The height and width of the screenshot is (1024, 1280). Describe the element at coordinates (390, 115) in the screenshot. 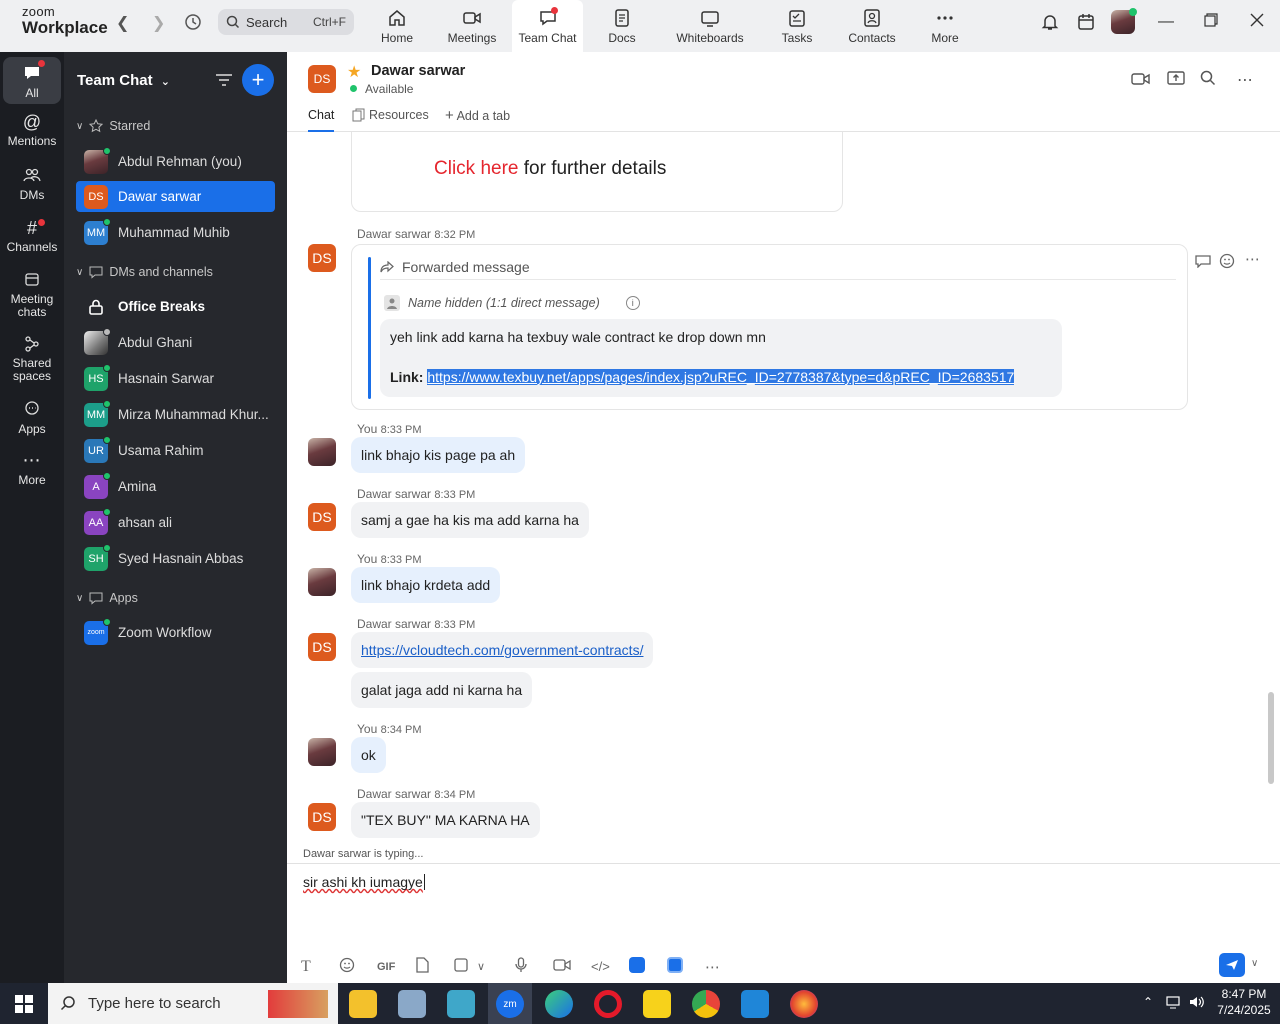

I see `tab-resources: Resources` at that location.